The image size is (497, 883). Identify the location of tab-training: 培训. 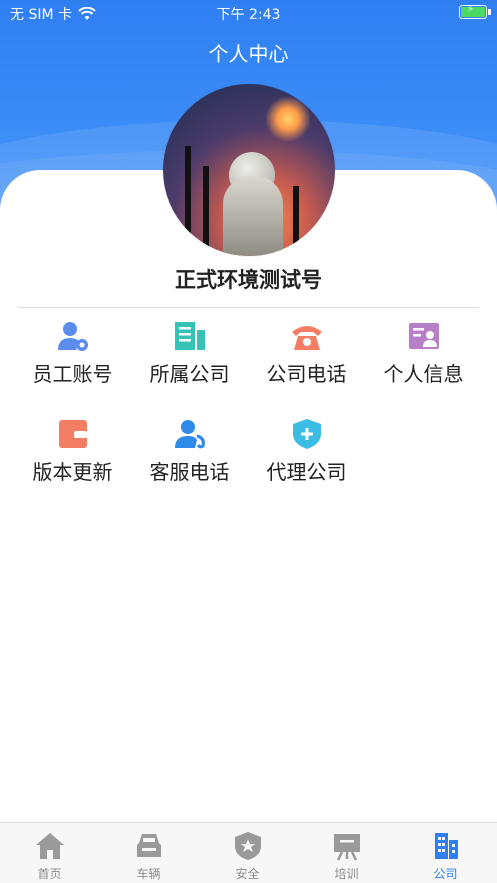
(346, 855).